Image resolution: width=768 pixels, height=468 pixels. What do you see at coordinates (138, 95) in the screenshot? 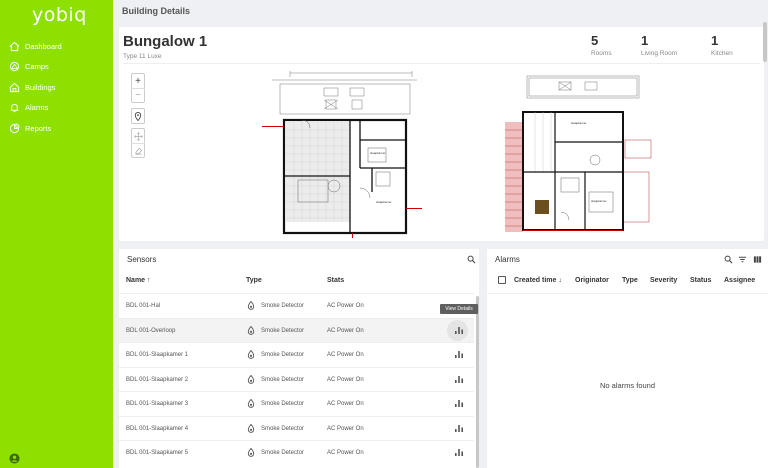
I see `zoom-out-button: −` at bounding box center [138, 95].